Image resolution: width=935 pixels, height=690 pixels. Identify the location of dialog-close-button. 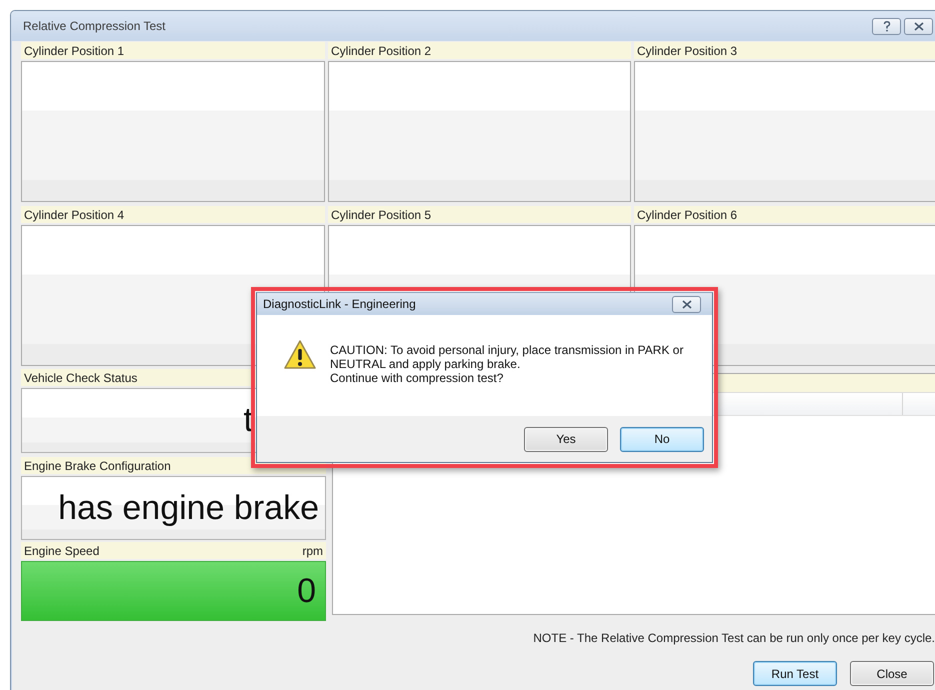
(686, 304).